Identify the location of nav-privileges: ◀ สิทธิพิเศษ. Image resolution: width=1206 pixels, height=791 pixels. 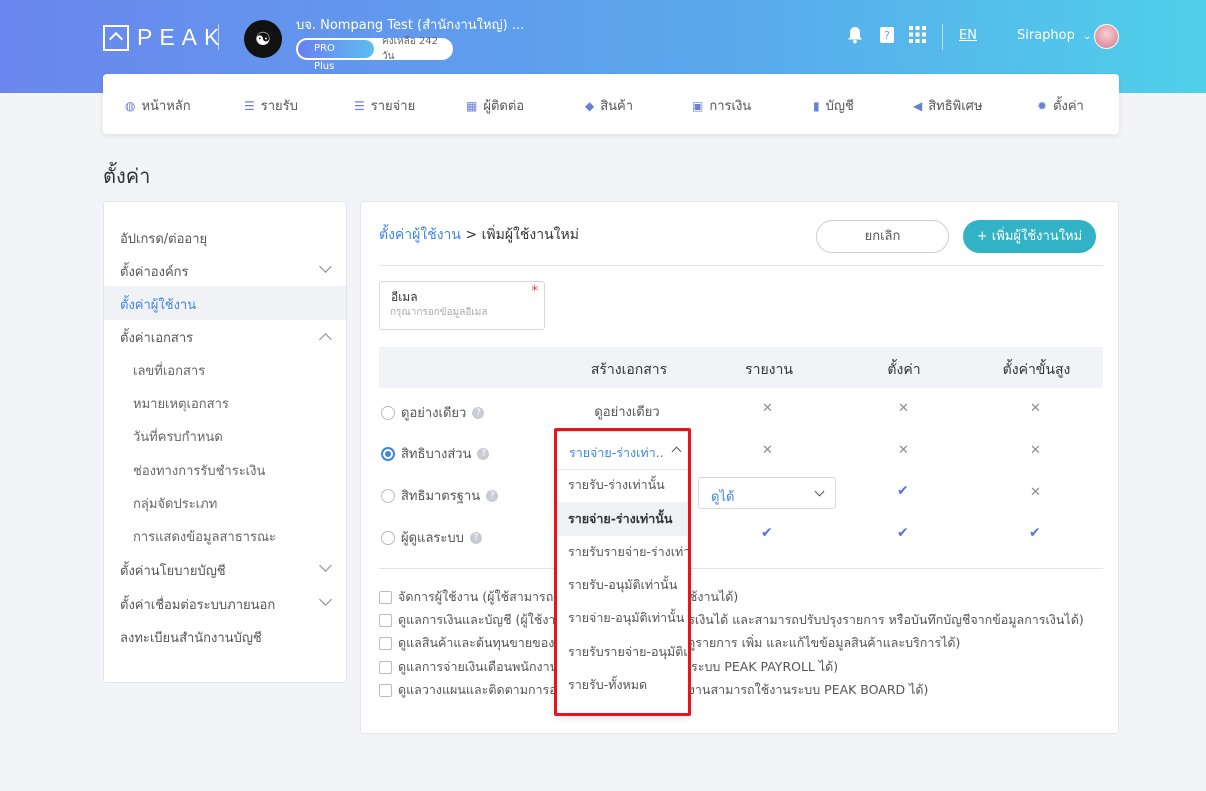
(948, 105).